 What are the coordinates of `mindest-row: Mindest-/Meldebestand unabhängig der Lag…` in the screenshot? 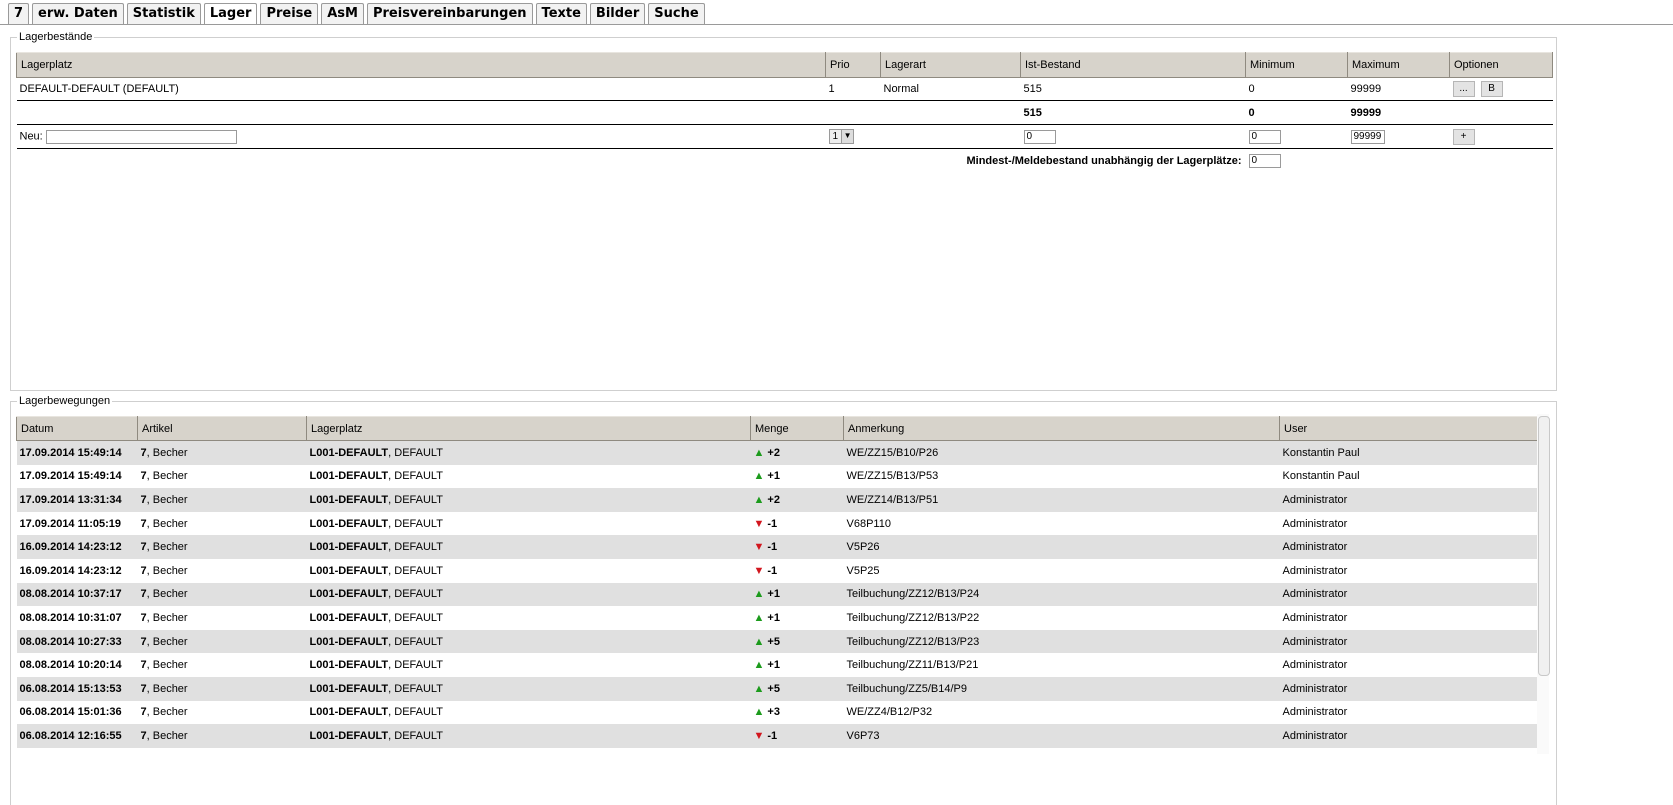 It's located at (785, 161).